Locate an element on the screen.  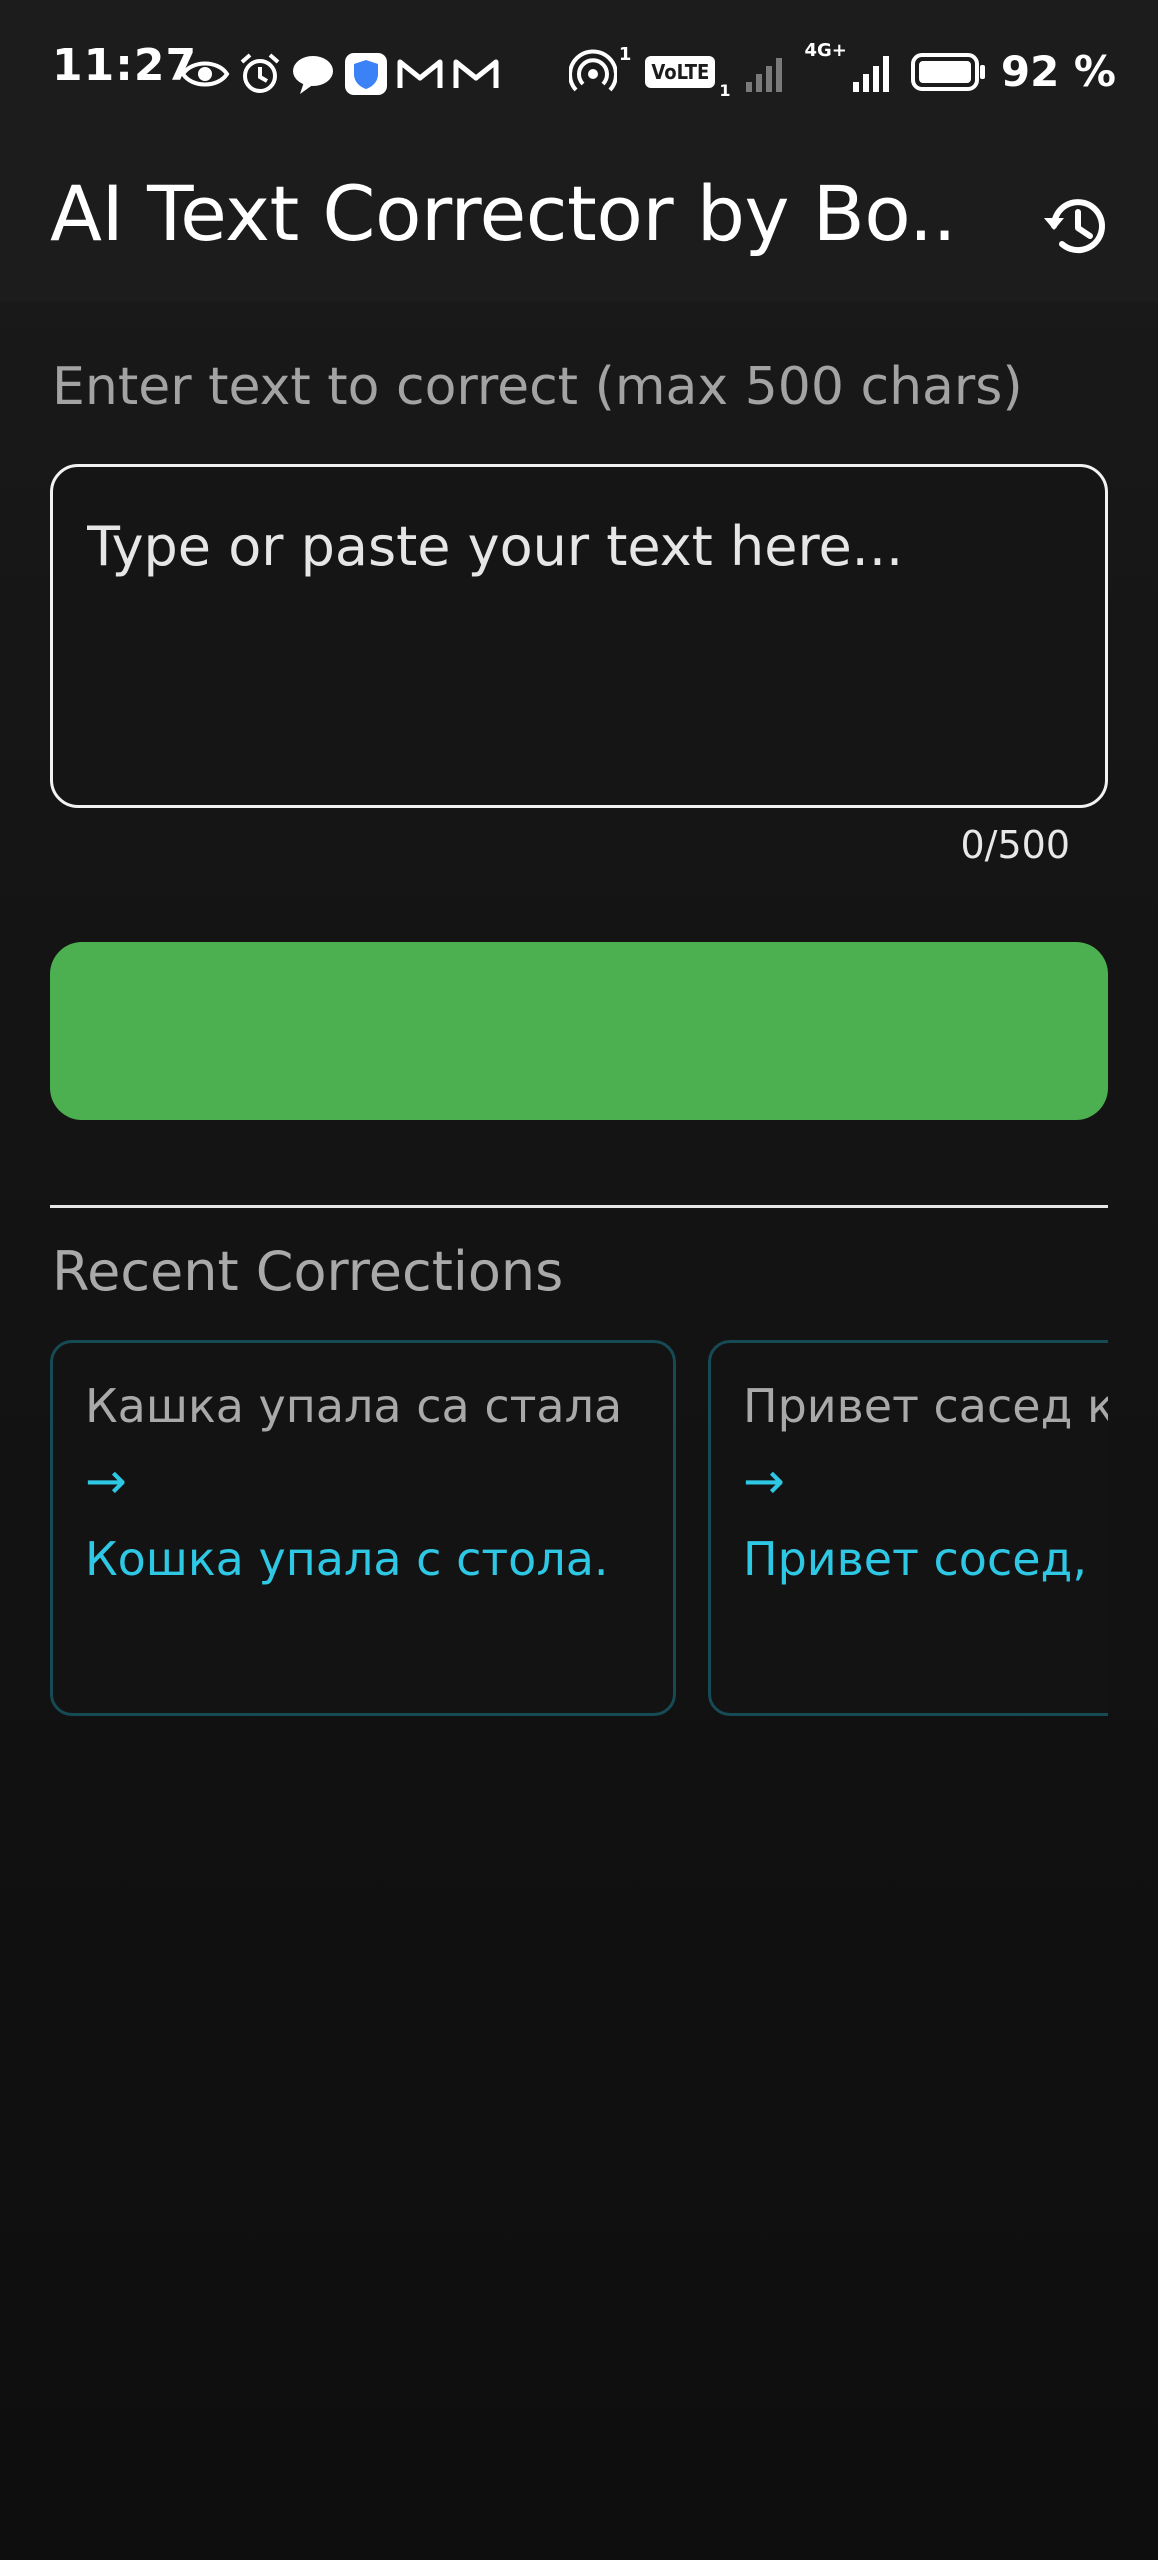
battery-percent: 92 % is located at coordinates (1058, 71).